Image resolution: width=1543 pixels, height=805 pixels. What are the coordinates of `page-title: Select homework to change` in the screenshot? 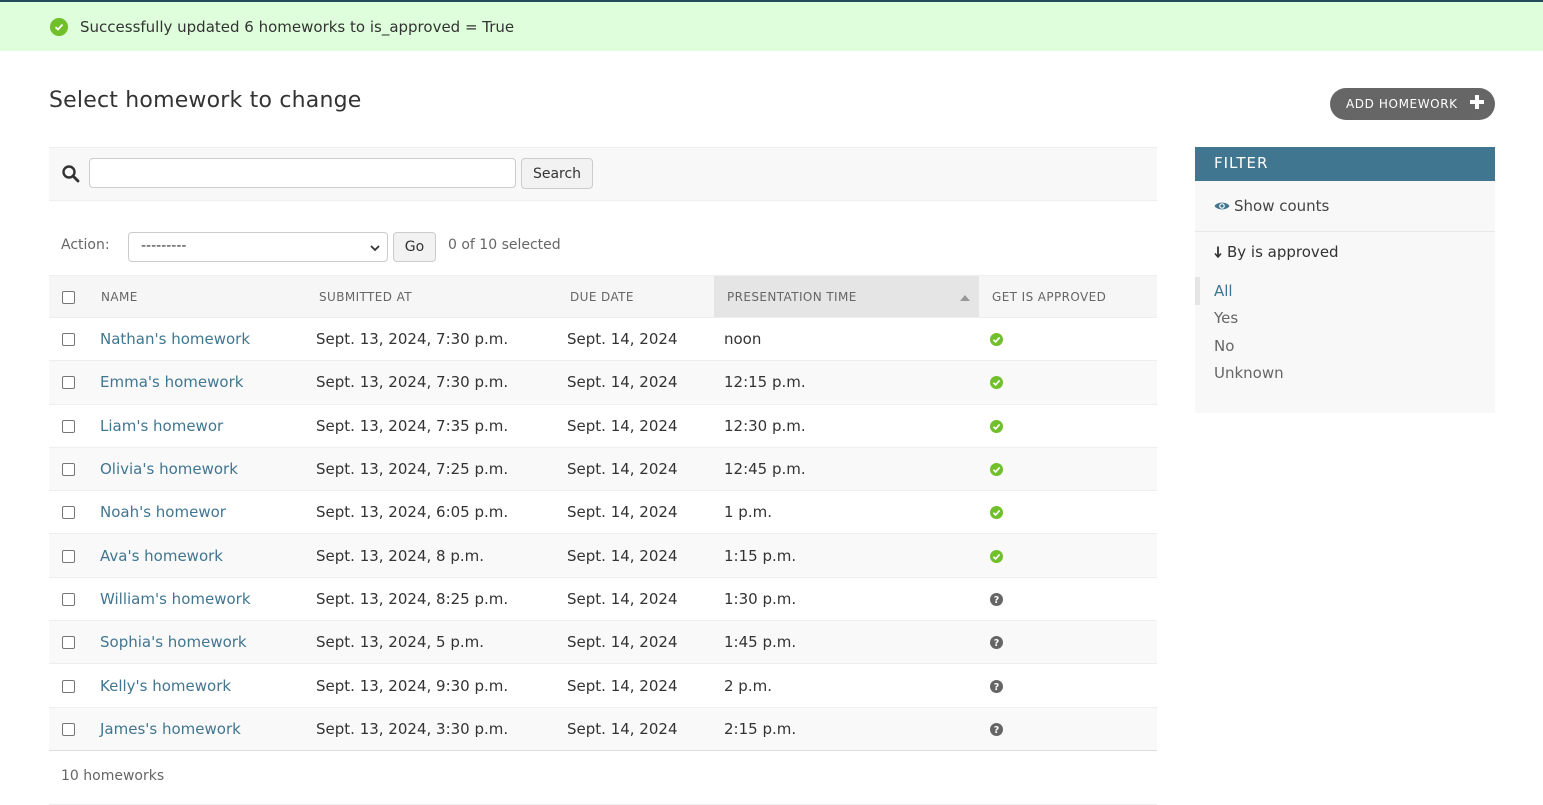 It's located at (205, 100).